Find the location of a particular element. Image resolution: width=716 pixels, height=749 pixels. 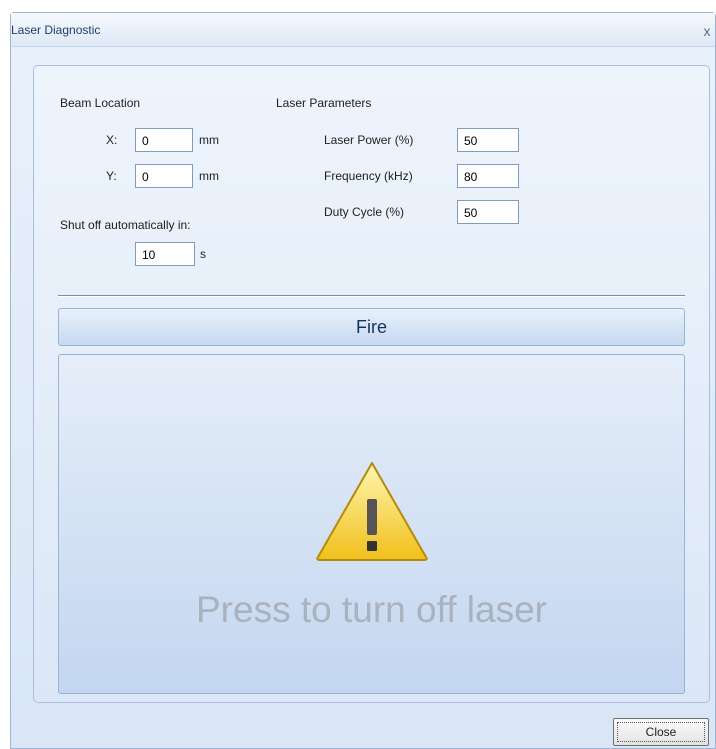

duty-cycle-input is located at coordinates (488, 212).